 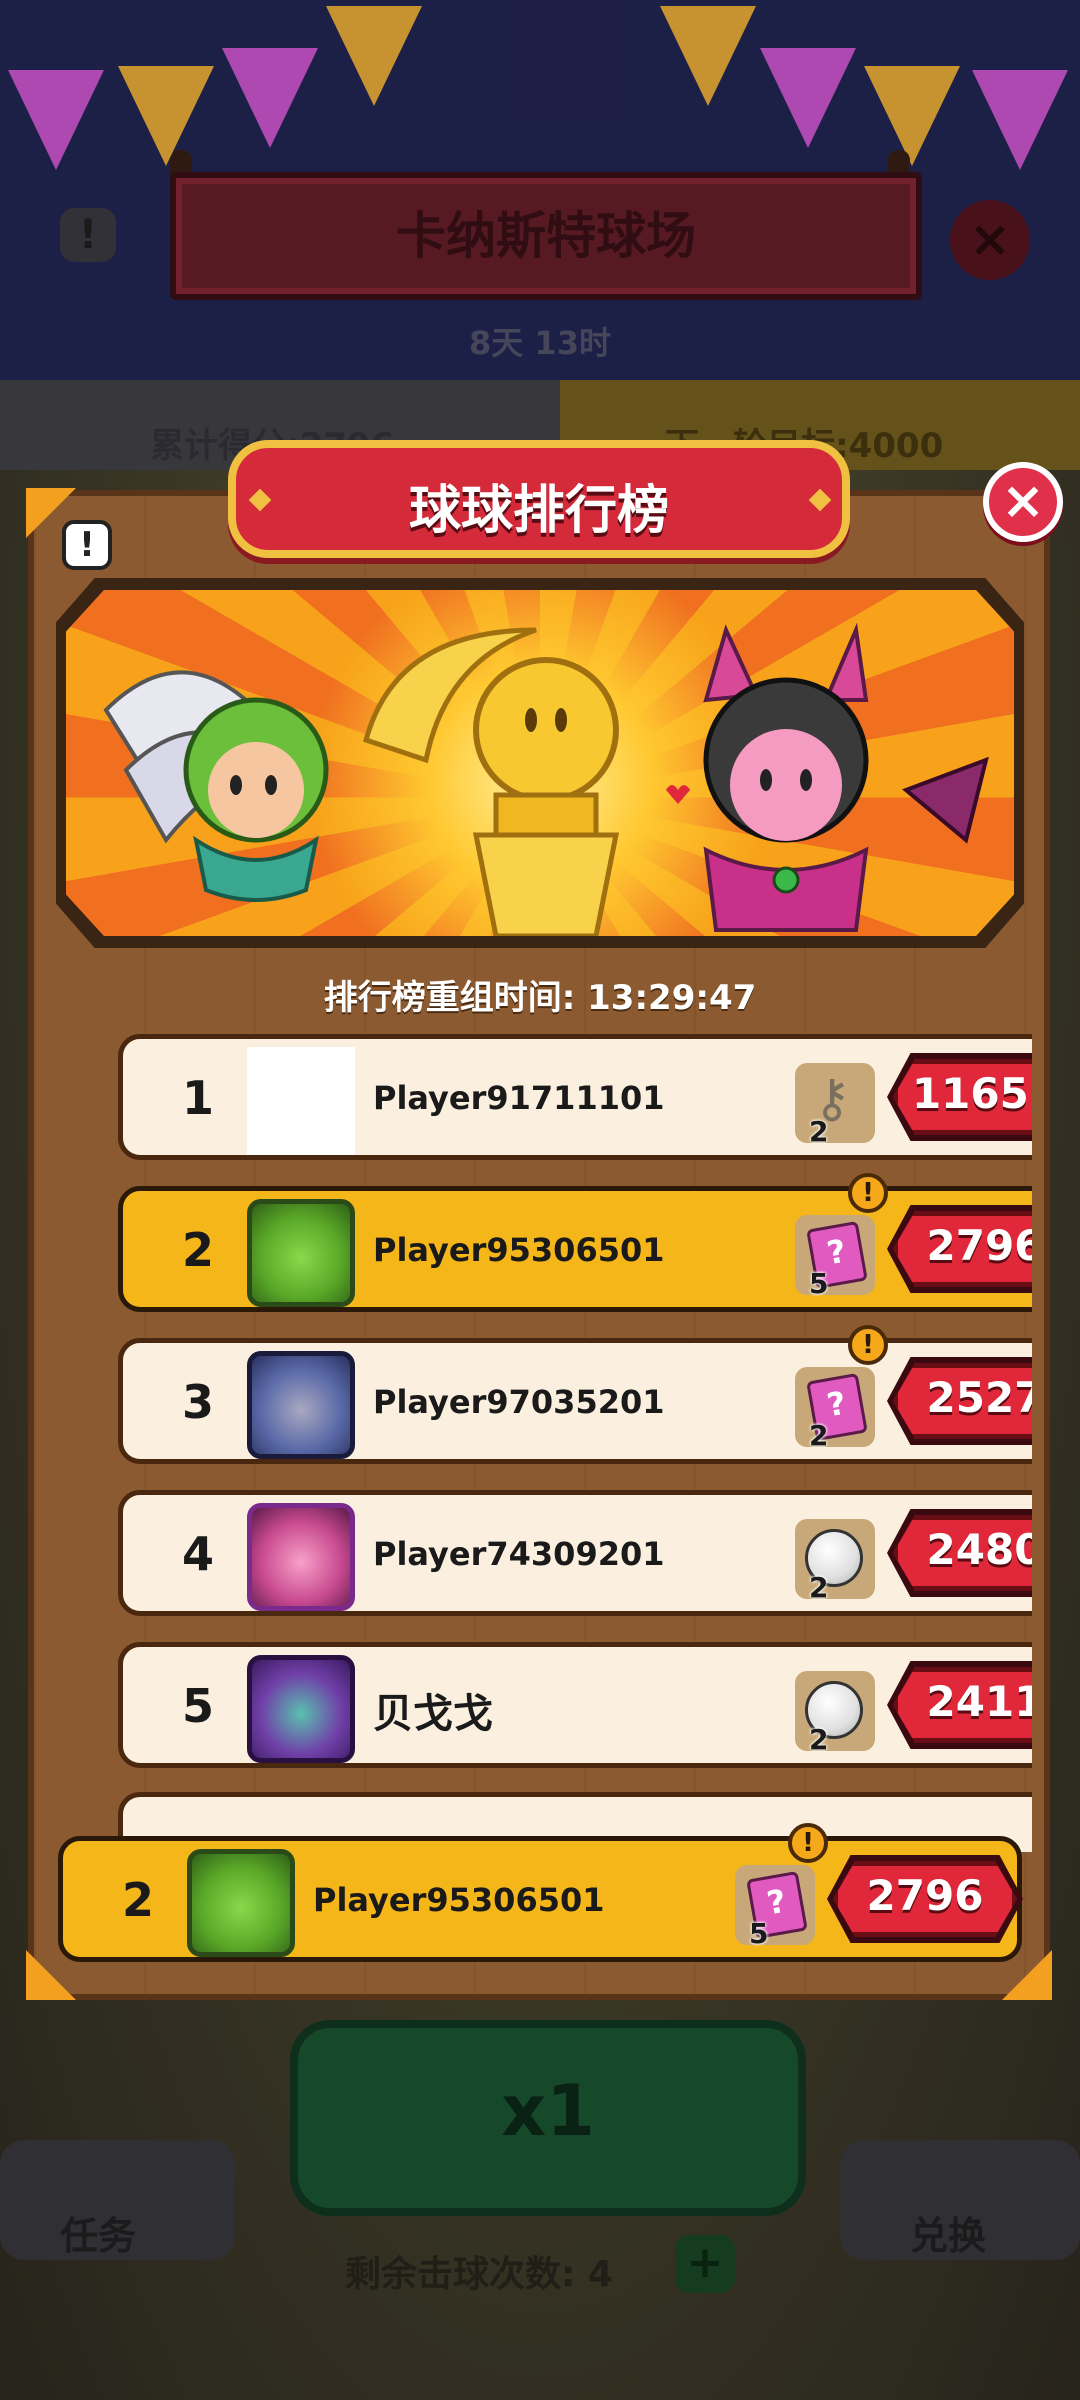 What do you see at coordinates (197, 1554) in the screenshot?
I see `rank-number: 4` at bounding box center [197, 1554].